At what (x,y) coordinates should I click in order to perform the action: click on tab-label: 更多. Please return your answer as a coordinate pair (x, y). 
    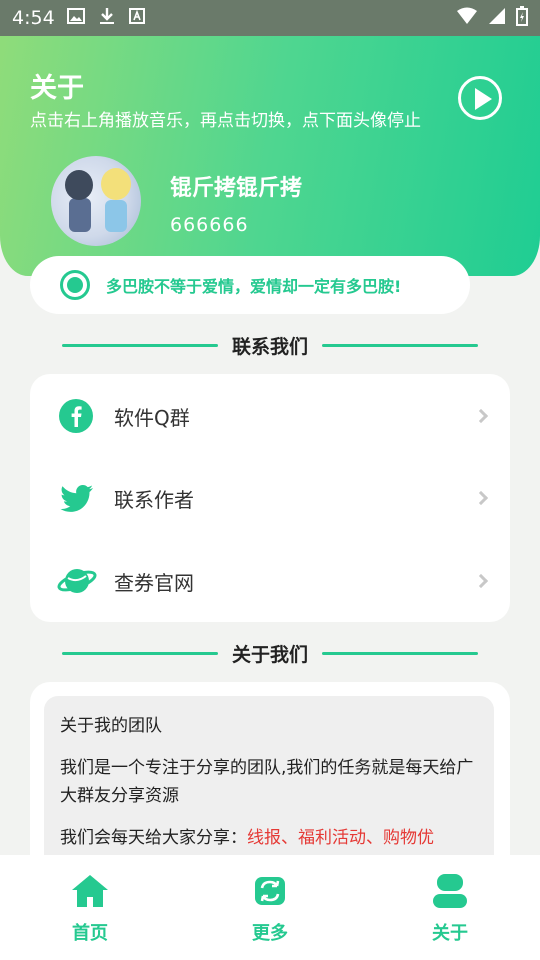
    Looking at the image, I should click on (270, 933).